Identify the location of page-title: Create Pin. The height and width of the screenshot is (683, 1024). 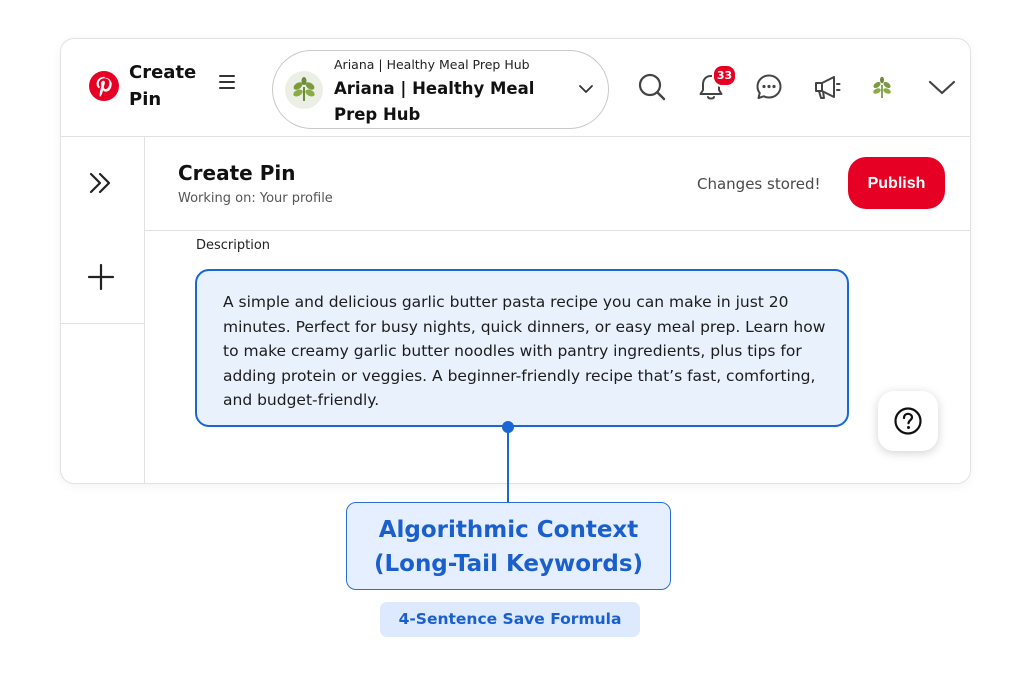
(237, 173).